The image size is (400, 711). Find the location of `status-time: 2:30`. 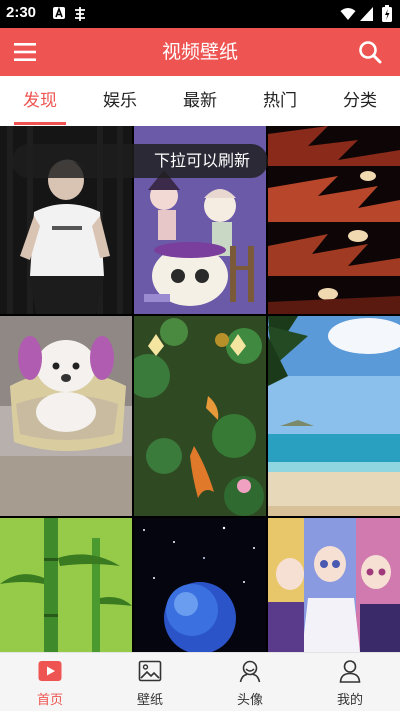

status-time: 2:30 is located at coordinates (21, 12).